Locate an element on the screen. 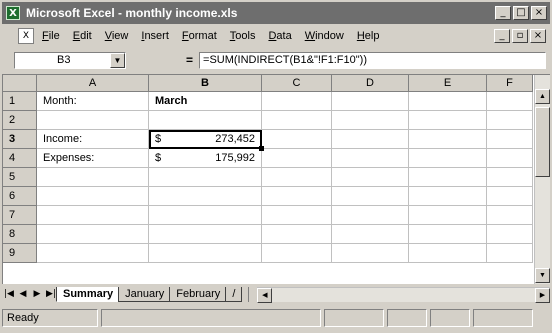 The height and width of the screenshot is (333, 552). cell-e3 is located at coordinates (448, 139).